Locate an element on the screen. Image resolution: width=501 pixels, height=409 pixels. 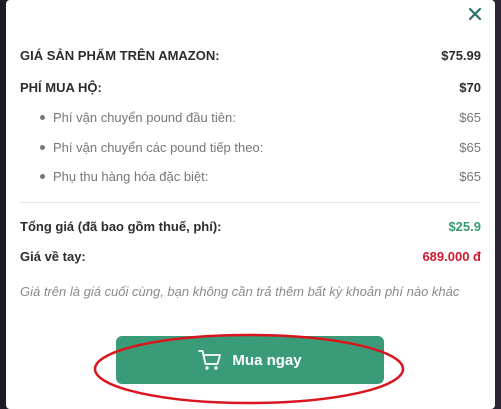
divider is located at coordinates (250, 202).